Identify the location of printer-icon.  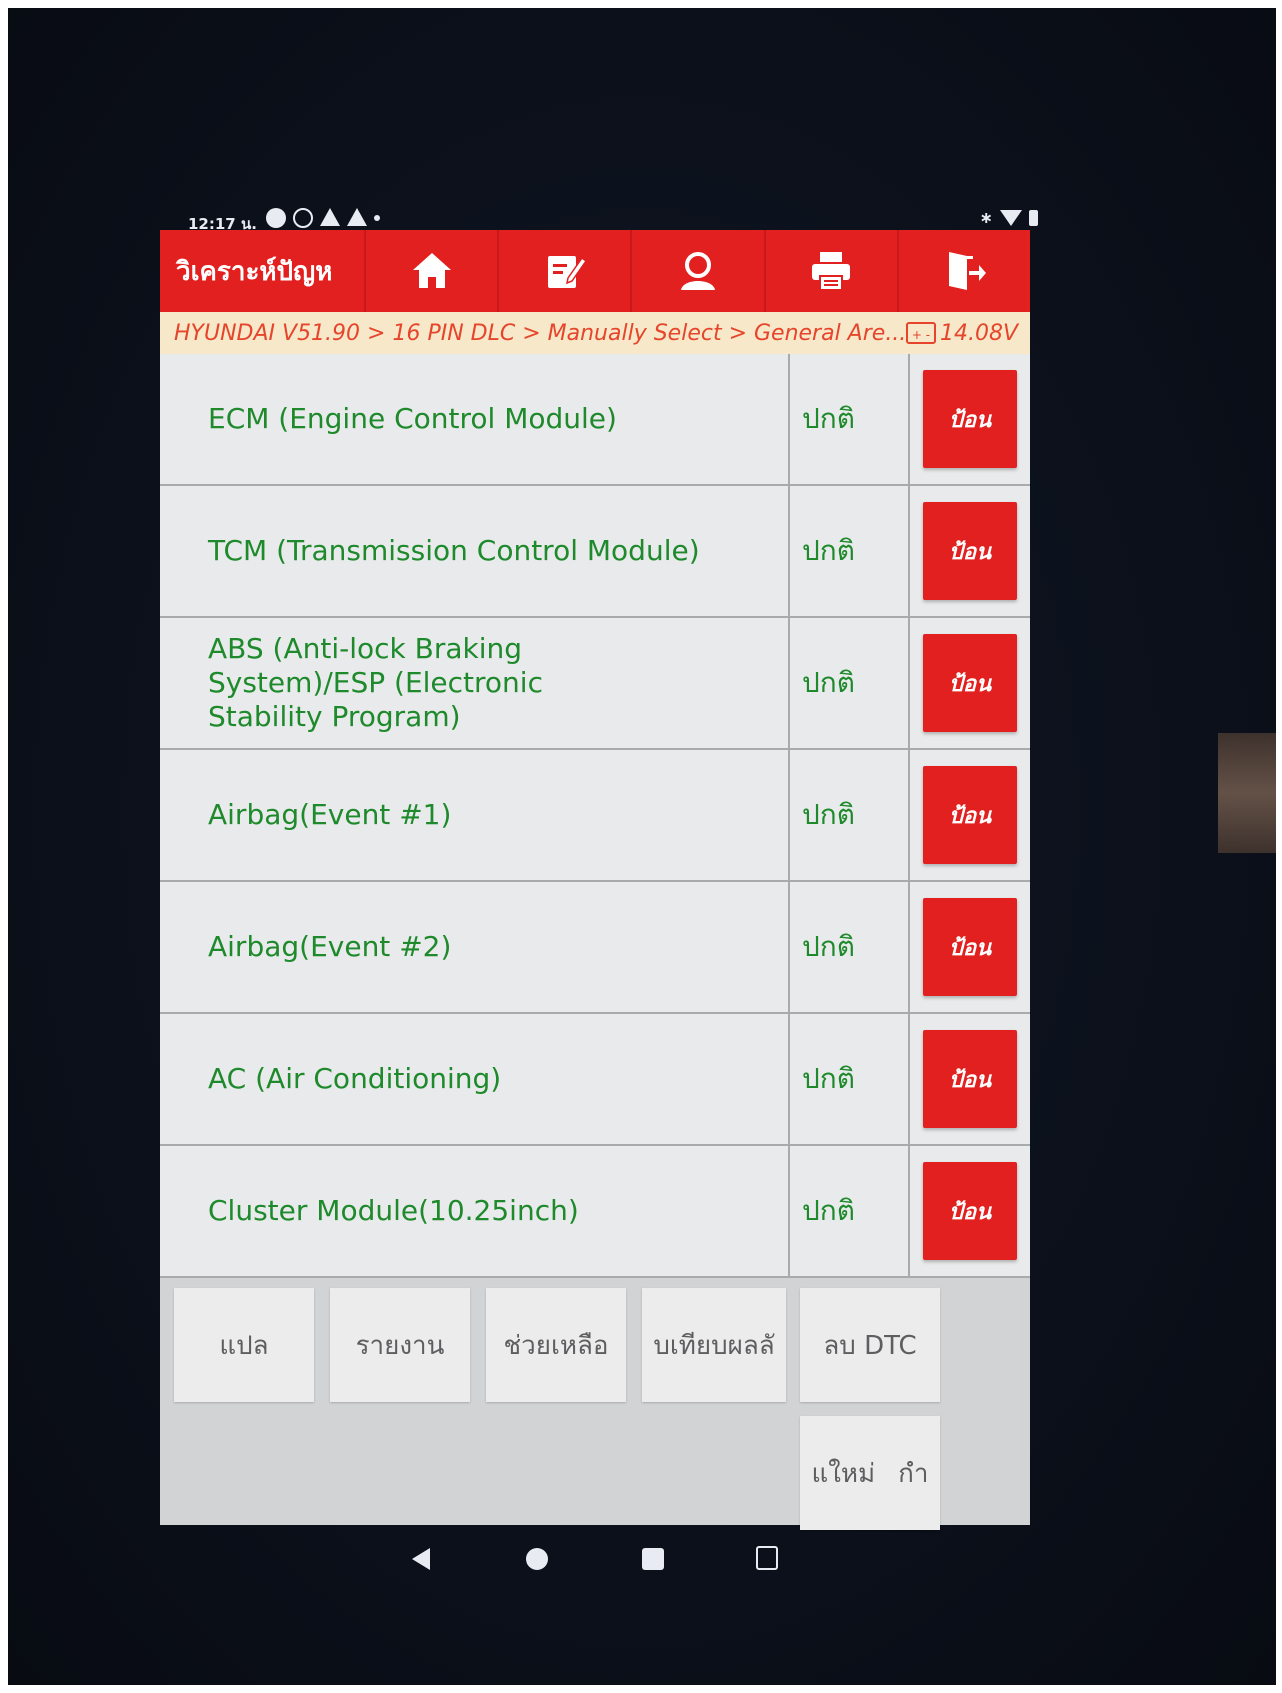
(831, 271).